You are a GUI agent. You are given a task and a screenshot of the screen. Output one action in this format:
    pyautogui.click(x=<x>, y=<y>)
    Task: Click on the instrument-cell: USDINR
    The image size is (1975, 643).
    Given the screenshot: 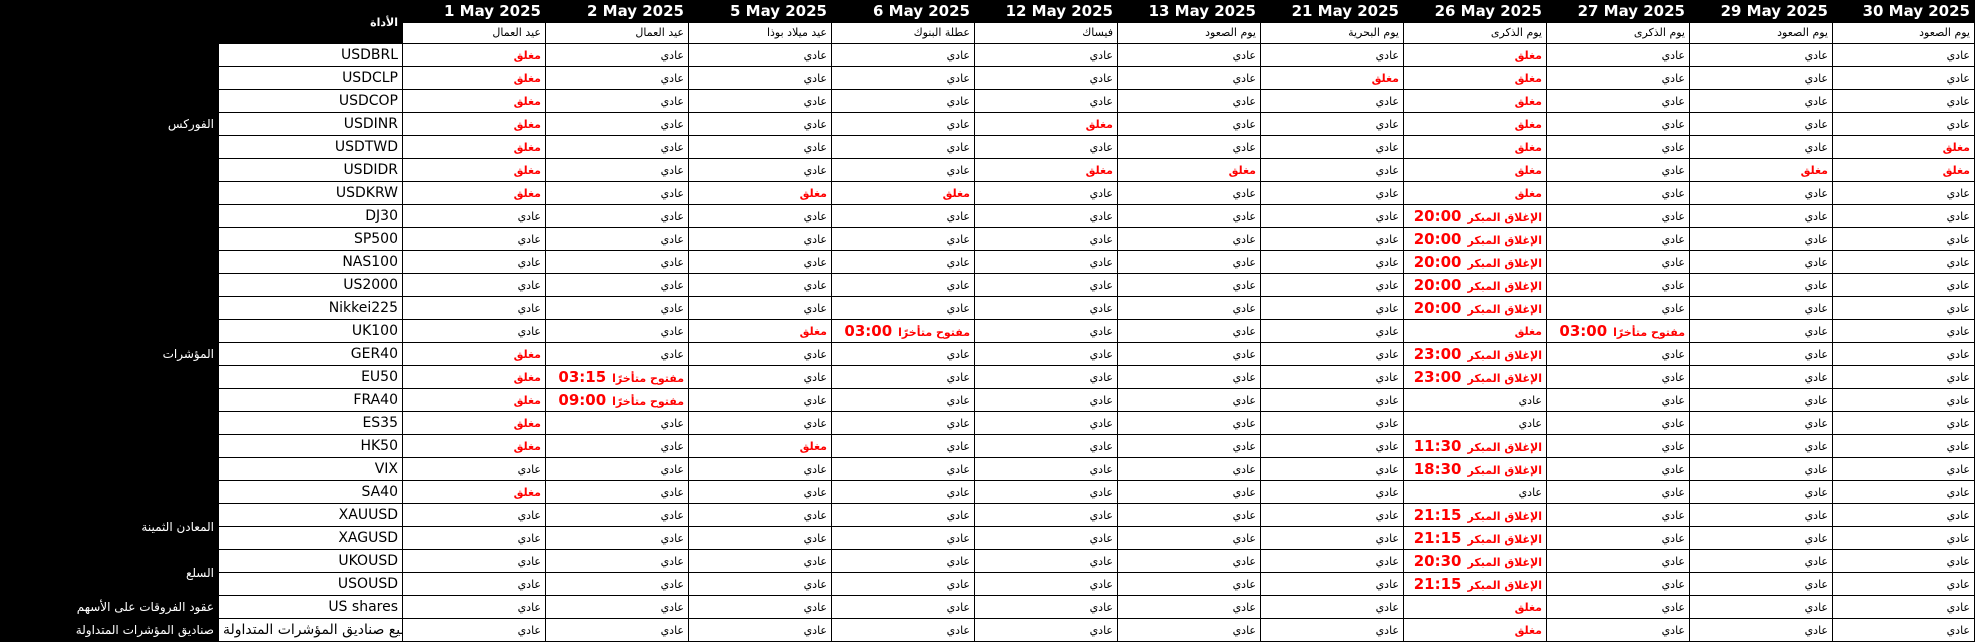 What is the action you would take?
    pyautogui.click(x=310, y=124)
    